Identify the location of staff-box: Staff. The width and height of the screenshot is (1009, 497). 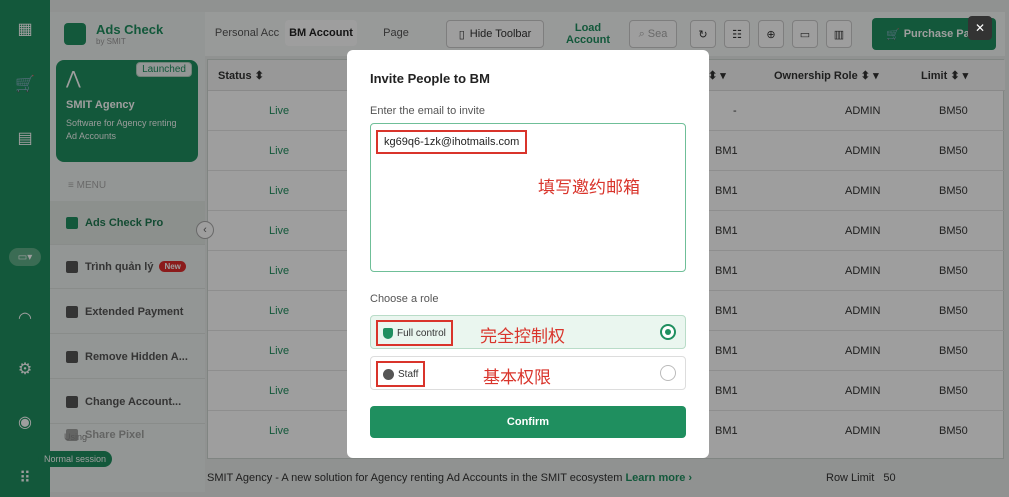
(401, 374).